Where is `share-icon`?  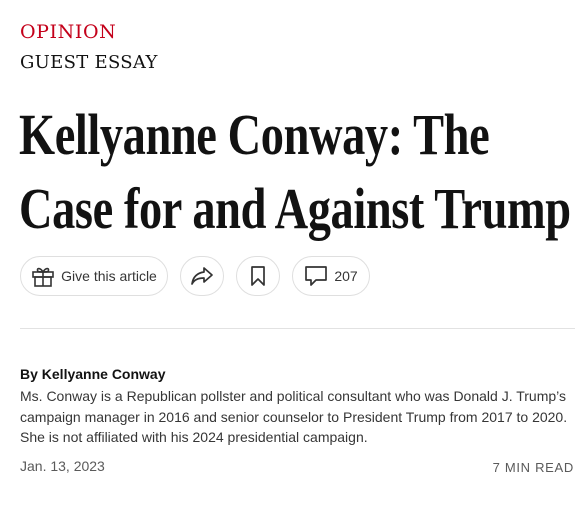 share-icon is located at coordinates (202, 276).